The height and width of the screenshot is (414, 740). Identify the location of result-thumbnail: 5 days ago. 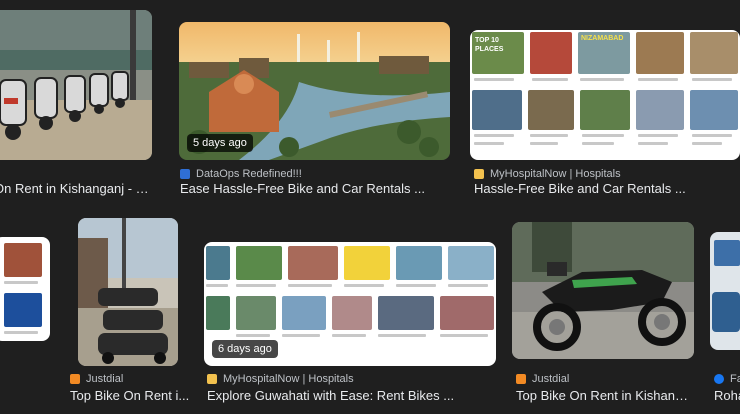
(314, 91).